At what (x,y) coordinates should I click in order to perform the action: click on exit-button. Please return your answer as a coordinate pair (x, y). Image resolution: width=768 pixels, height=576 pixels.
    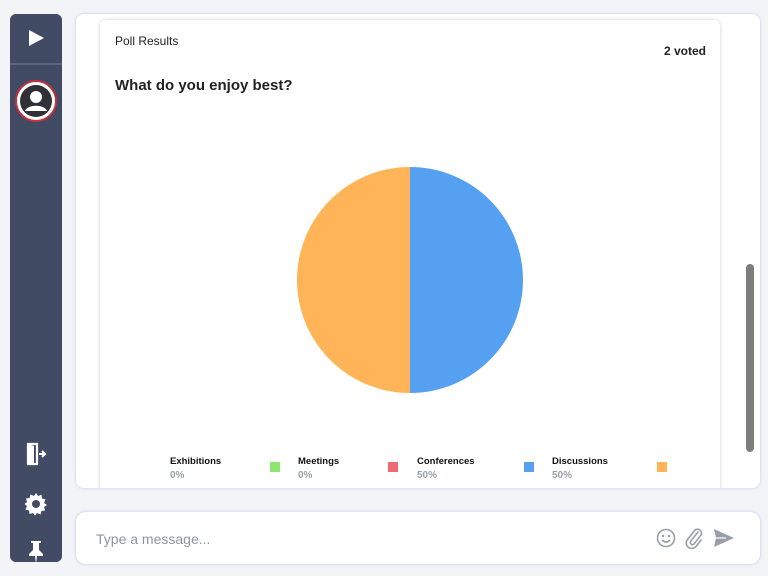
    Looking at the image, I should click on (36, 454).